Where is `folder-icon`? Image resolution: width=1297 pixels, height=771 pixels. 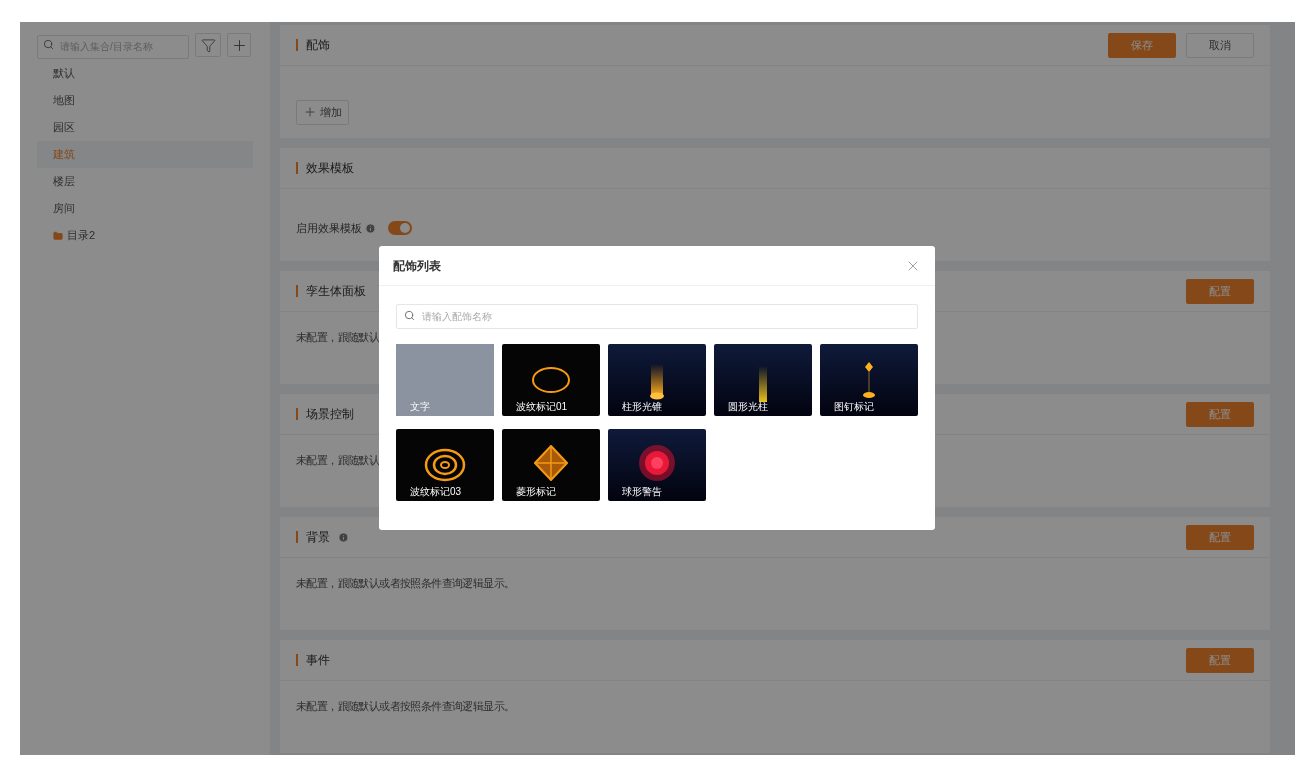 folder-icon is located at coordinates (58, 235).